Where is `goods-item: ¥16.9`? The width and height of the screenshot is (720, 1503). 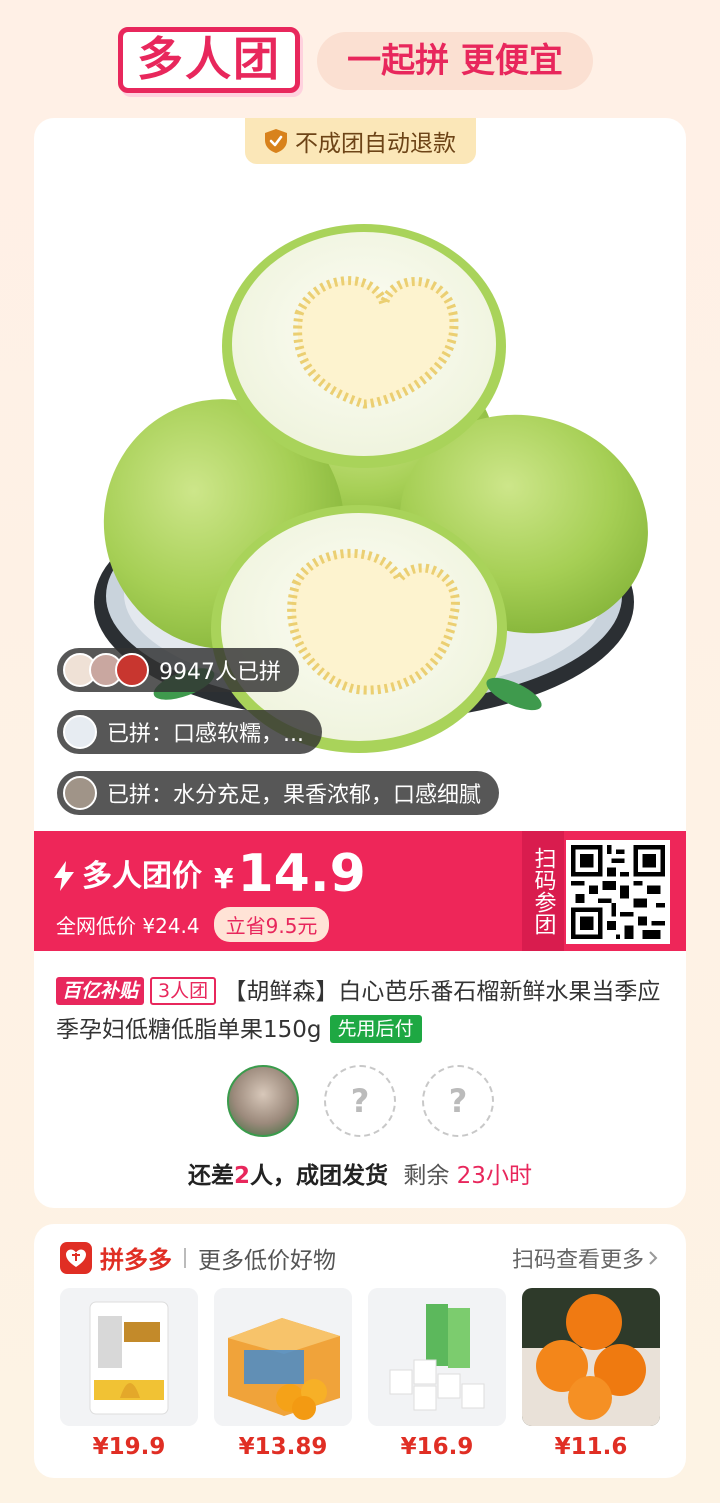
goods-item: ¥16.9 is located at coordinates (437, 1374).